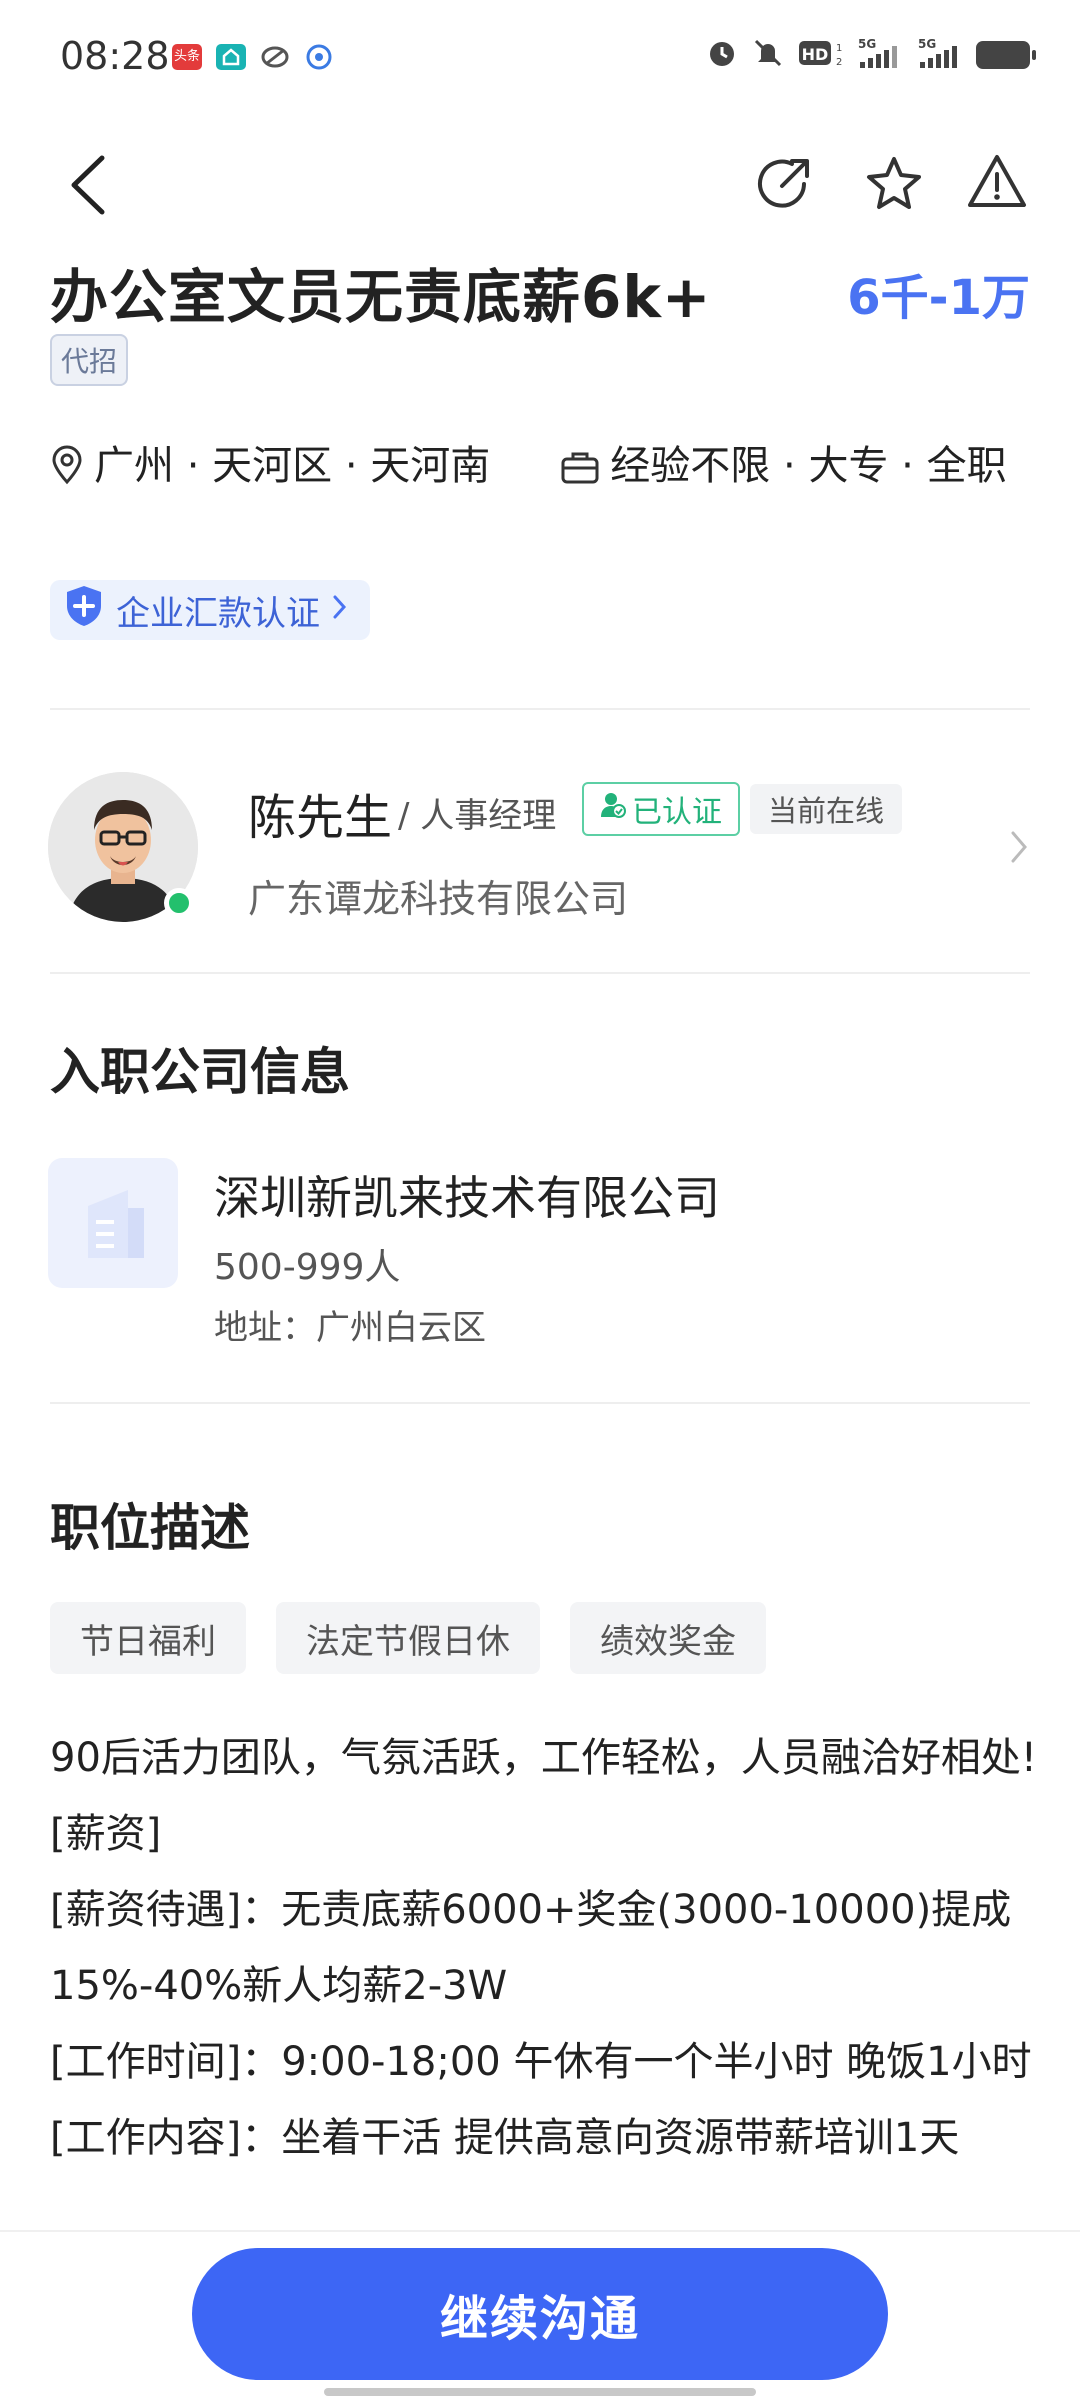 The width and height of the screenshot is (1080, 2400). Describe the element at coordinates (540, 55) in the screenshot. I see `status-bar: 08:28 头条 HD 1 2 5G 5G` at that location.